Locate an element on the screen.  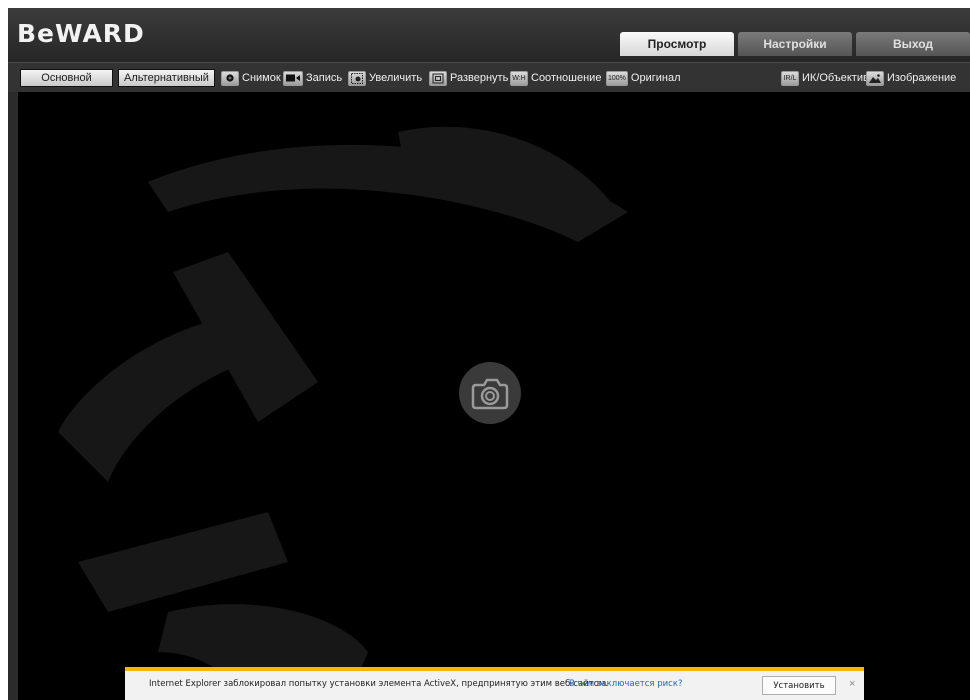
camera-icon is located at coordinates (230, 78).